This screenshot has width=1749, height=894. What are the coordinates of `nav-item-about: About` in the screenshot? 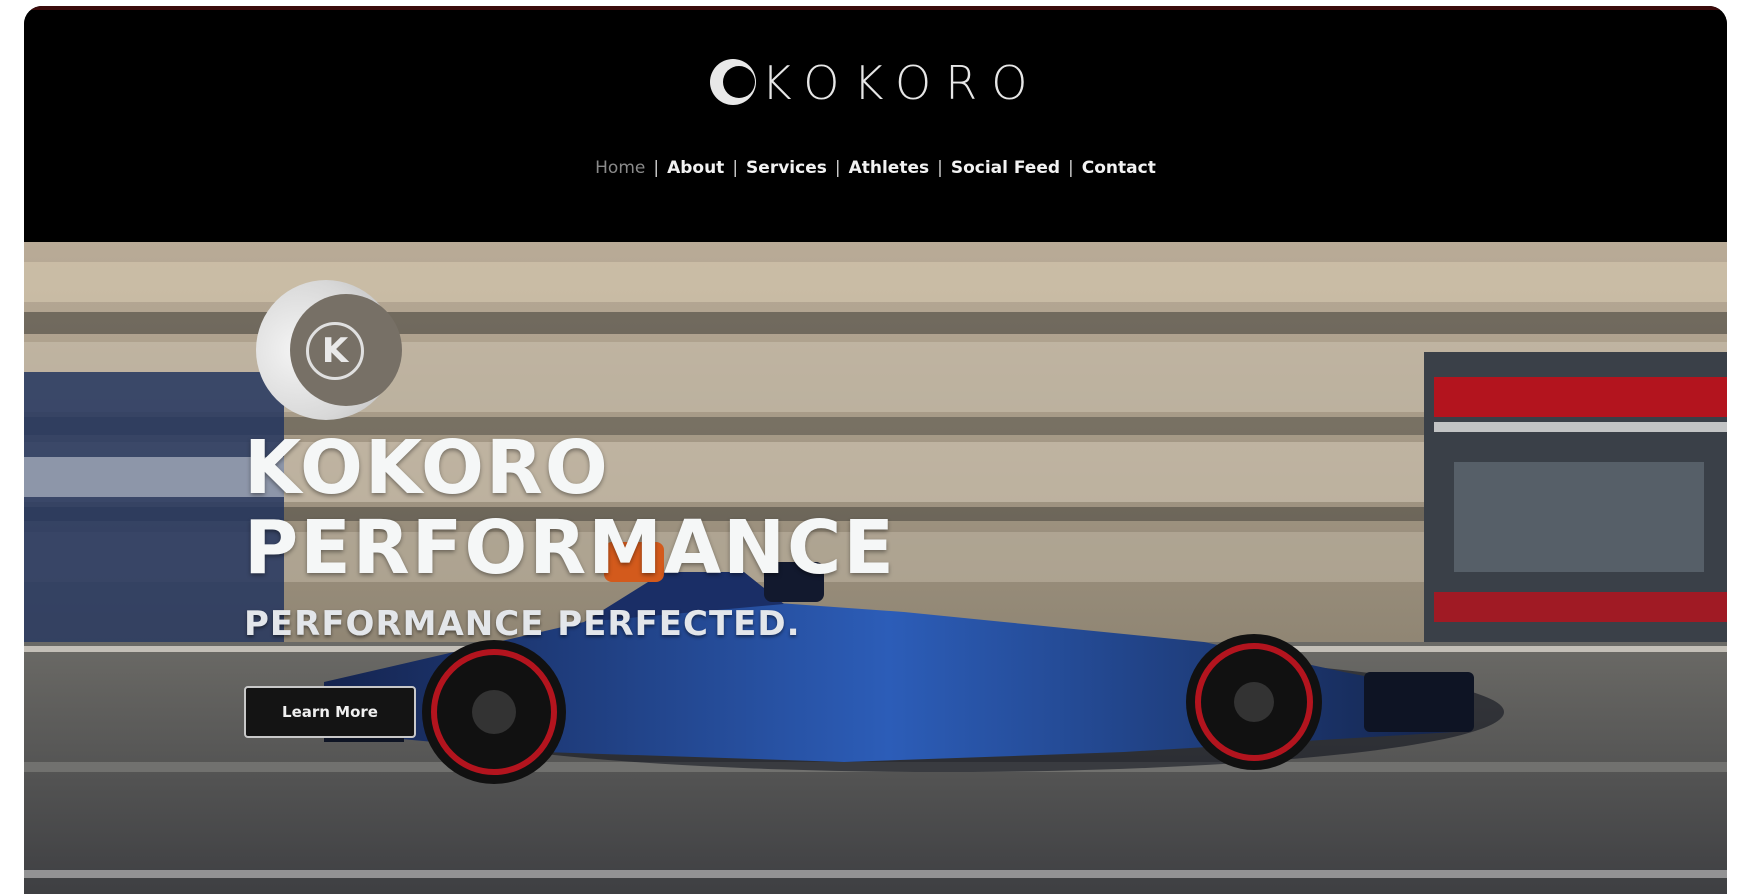 It's located at (695, 168).